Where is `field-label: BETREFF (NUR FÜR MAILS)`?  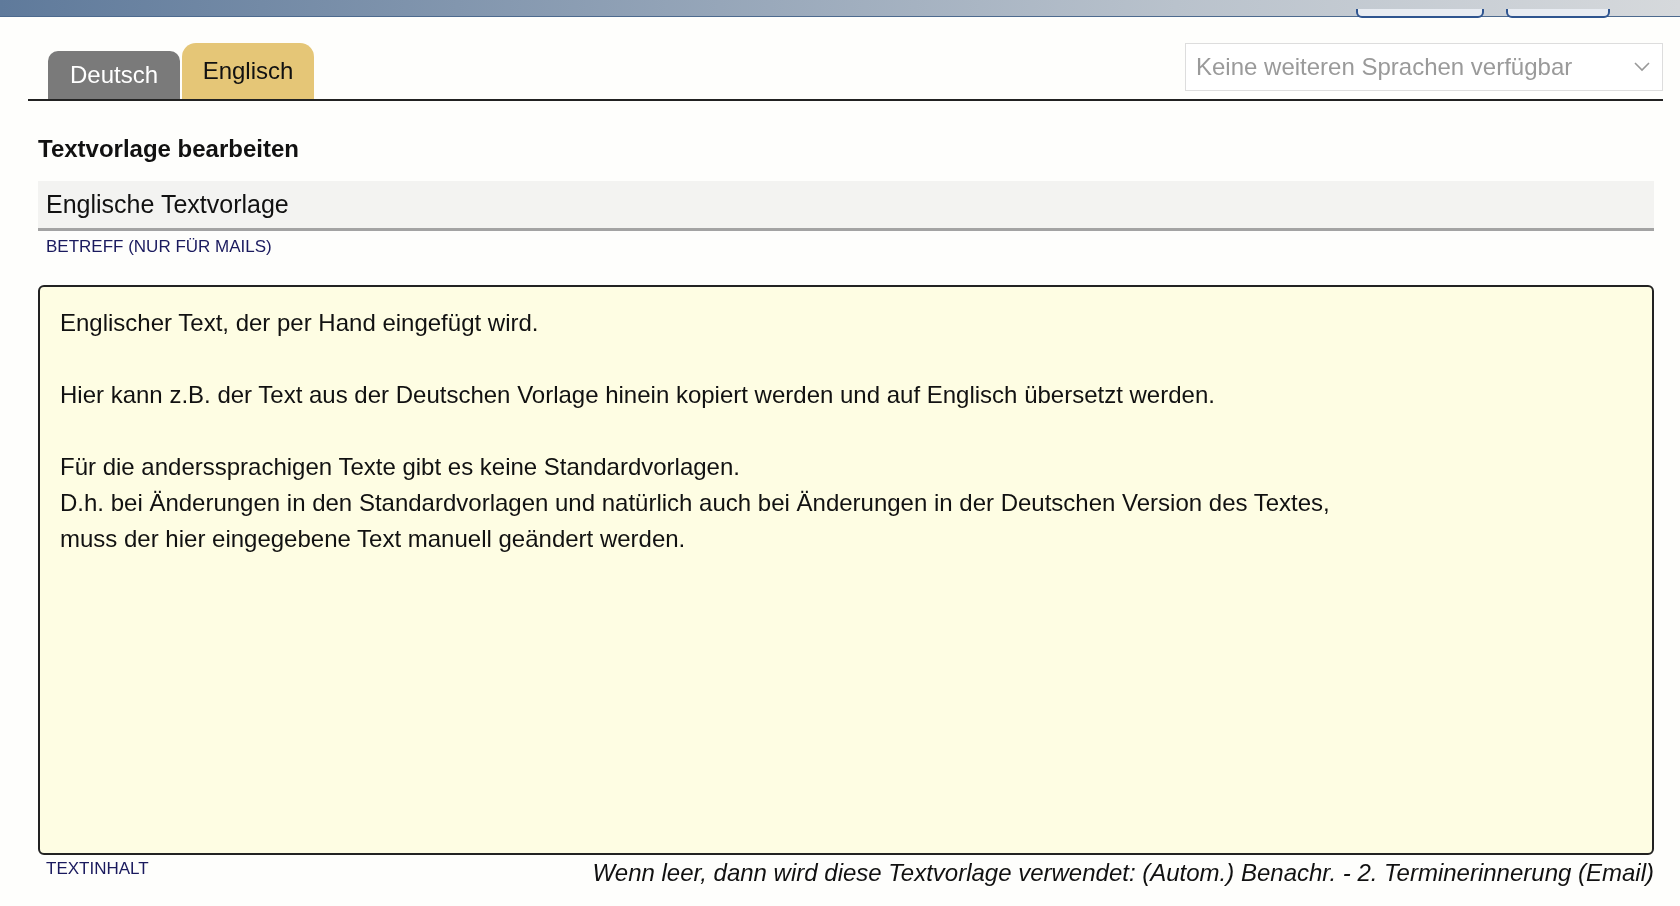
field-label: BETREFF (NUR FÜR MAILS) is located at coordinates (158, 247).